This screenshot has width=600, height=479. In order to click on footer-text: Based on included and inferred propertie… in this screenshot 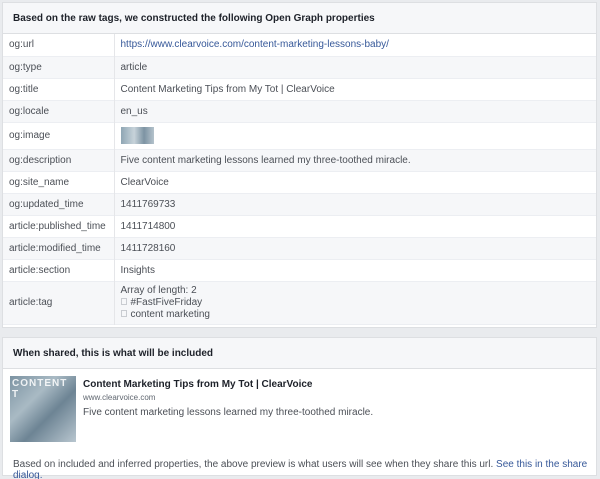, I will do `click(253, 464)`.